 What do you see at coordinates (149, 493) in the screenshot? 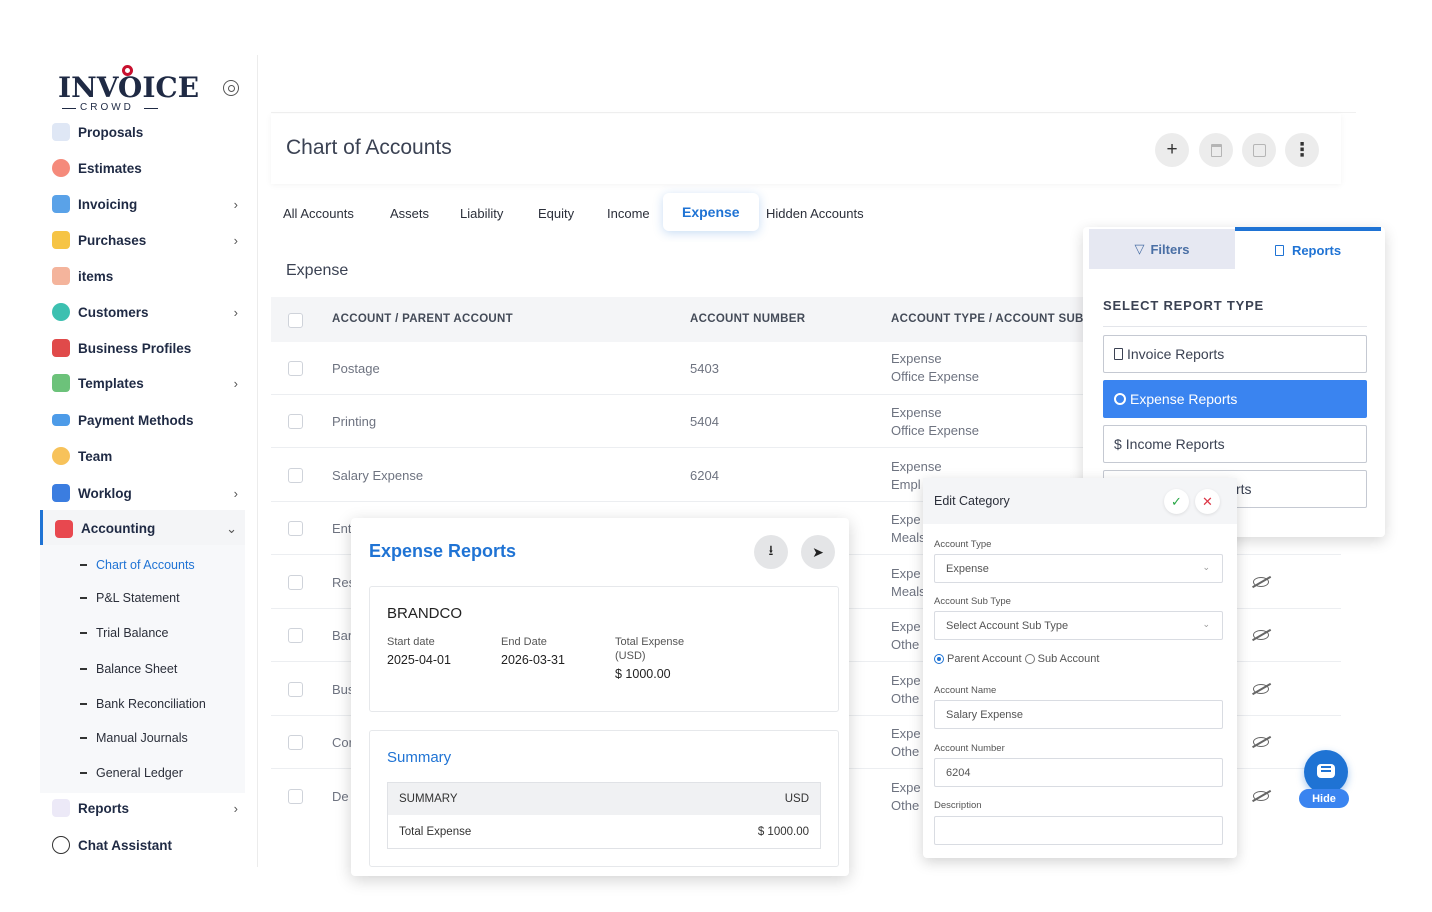
I see `sidebar-item-worklog: Worklog ›` at bounding box center [149, 493].